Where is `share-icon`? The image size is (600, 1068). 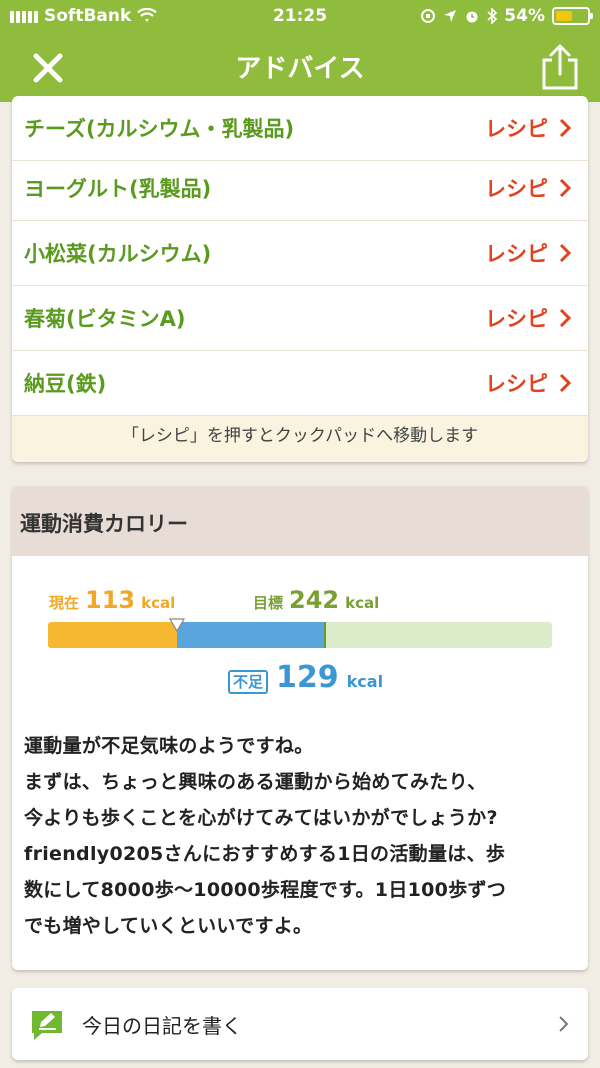 share-icon is located at coordinates (560, 67).